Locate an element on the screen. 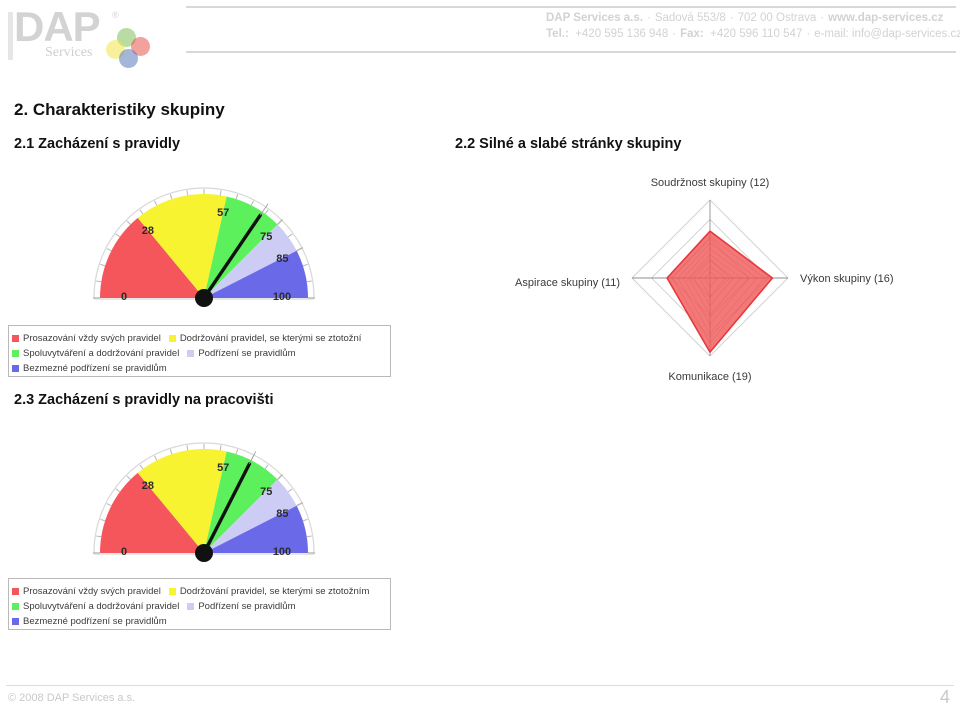  legend-item: Prosazování vždy svých pravidel is located at coordinates (86, 338).